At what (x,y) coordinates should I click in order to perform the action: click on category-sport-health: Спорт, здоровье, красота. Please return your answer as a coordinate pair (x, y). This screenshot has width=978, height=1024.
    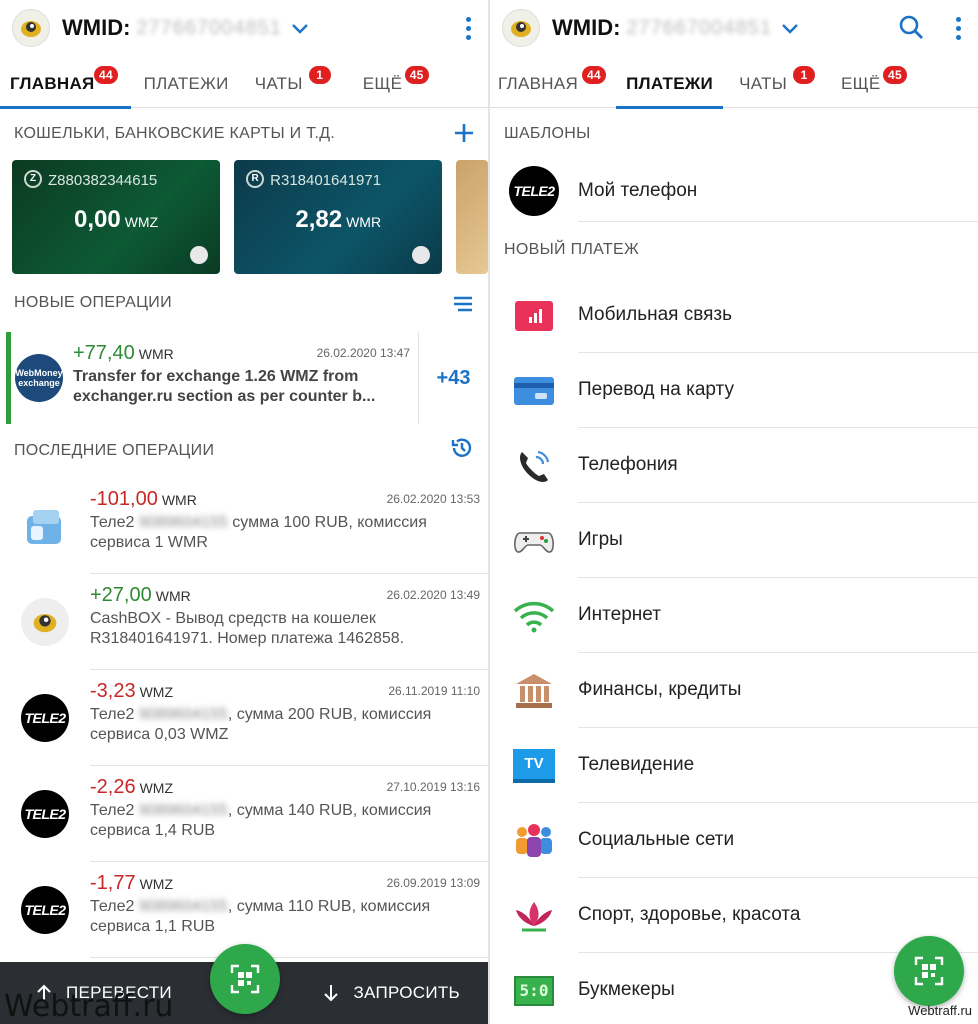
    Looking at the image, I should click on (734, 915).